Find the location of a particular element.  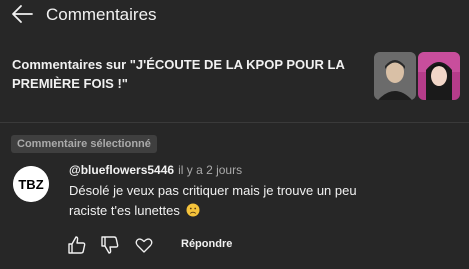

avatar: TBZ is located at coordinates (31, 184).